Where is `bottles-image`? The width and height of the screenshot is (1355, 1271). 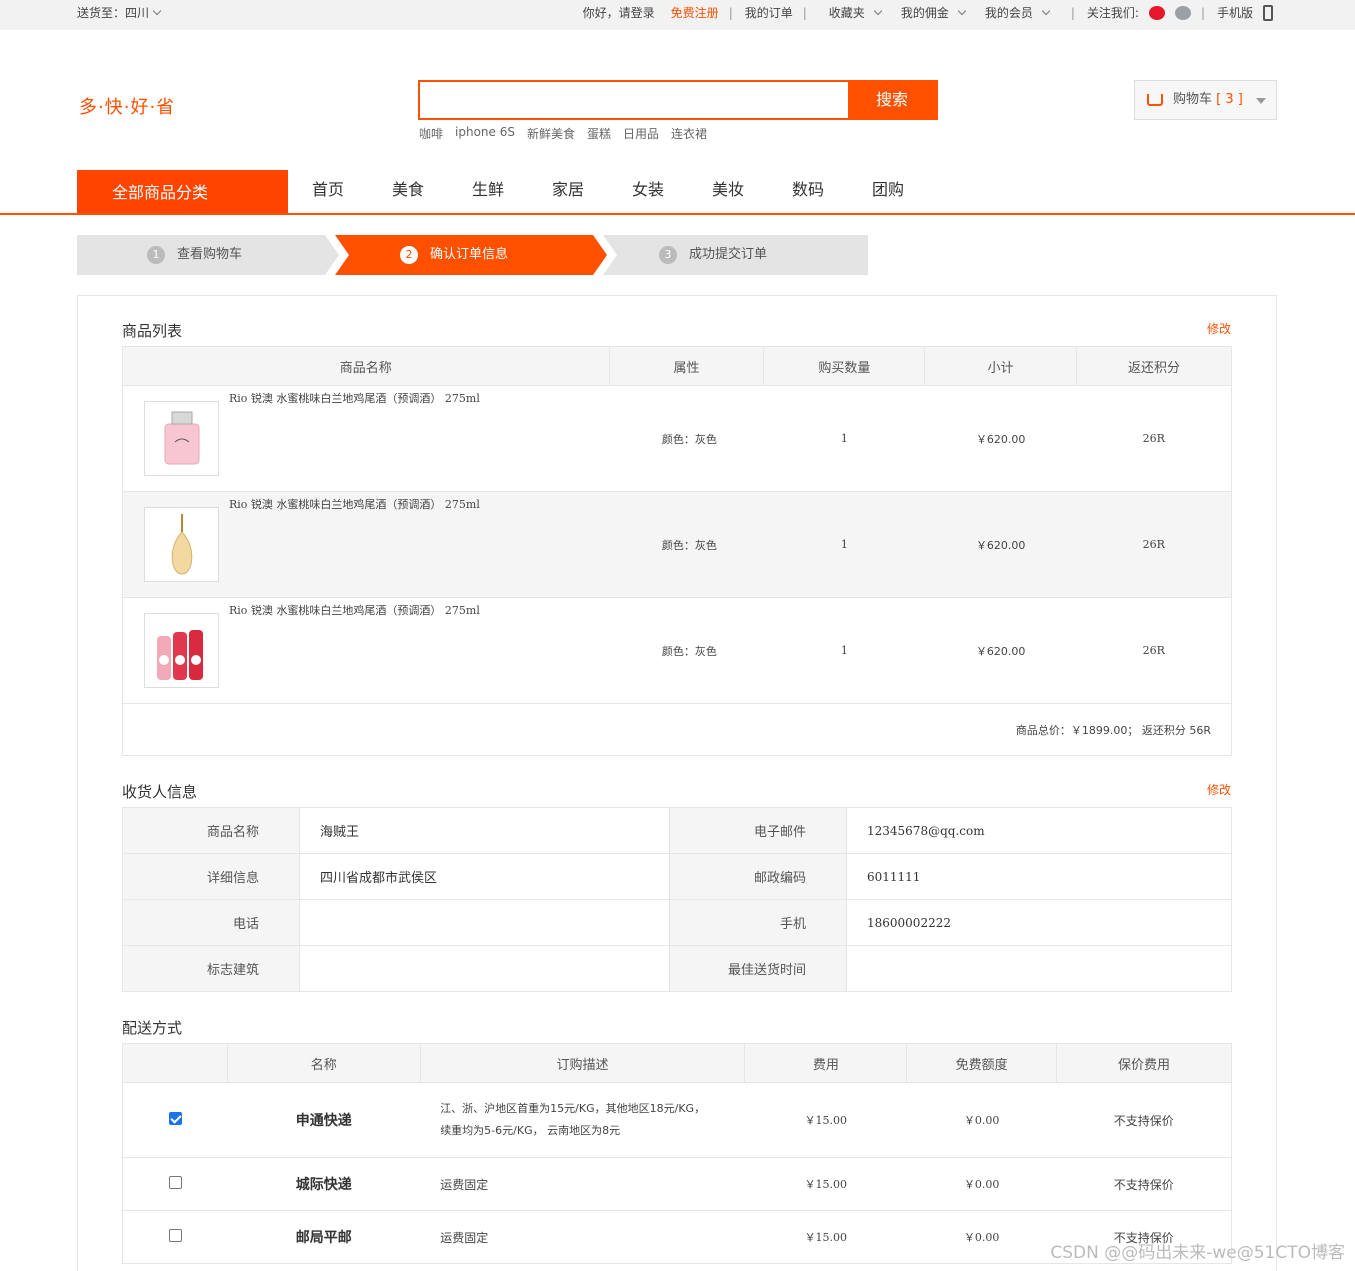
bottles-image is located at coordinates (180, 655).